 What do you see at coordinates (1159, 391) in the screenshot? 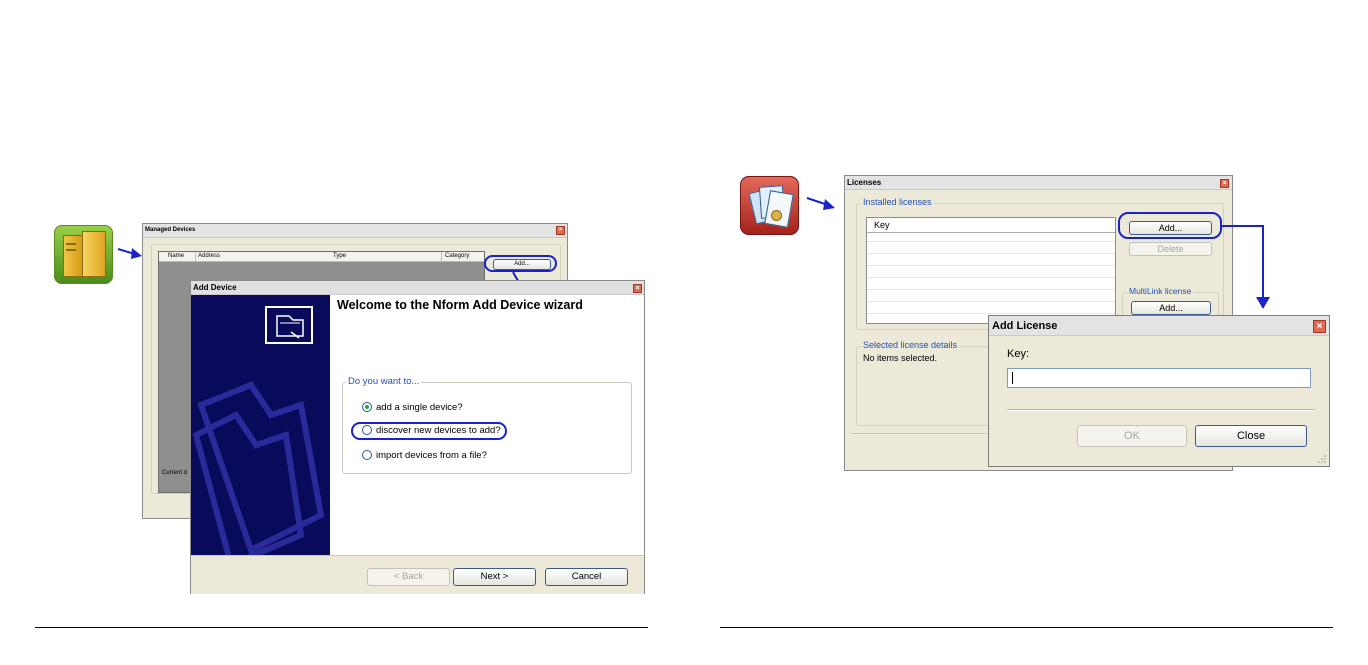
I see `add-license-window: Add License × Key: OK Close` at bounding box center [1159, 391].